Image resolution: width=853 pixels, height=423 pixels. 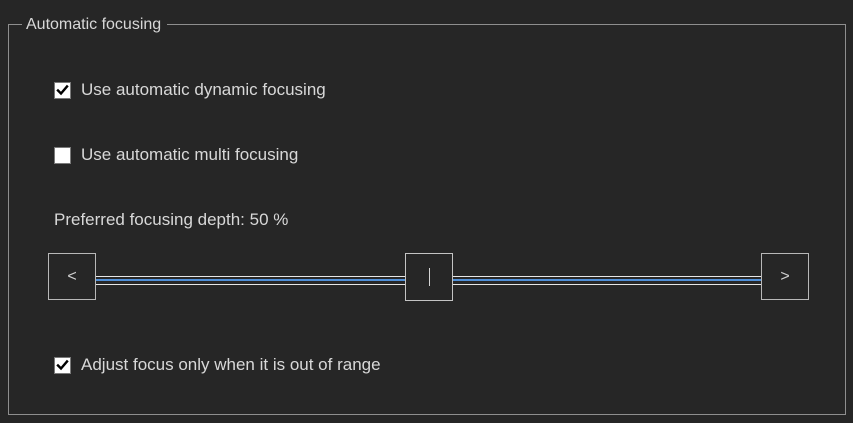 What do you see at coordinates (171, 219) in the screenshot?
I see `focusing-depth-label: Preferred focusing depth: 50 %` at bounding box center [171, 219].